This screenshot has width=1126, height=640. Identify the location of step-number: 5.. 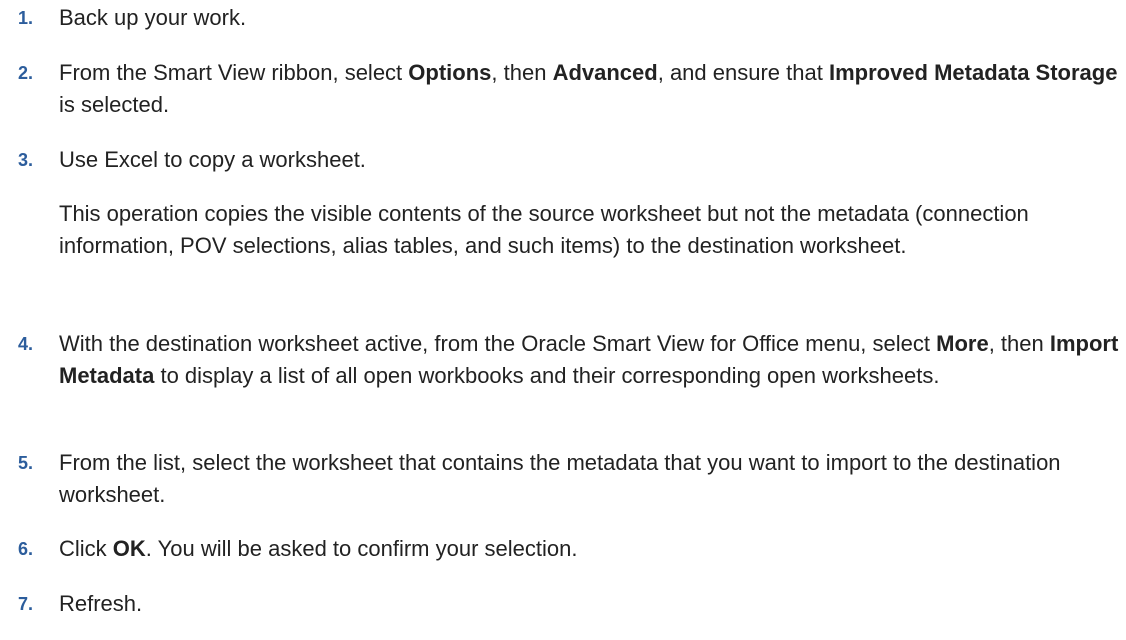
(26, 463).